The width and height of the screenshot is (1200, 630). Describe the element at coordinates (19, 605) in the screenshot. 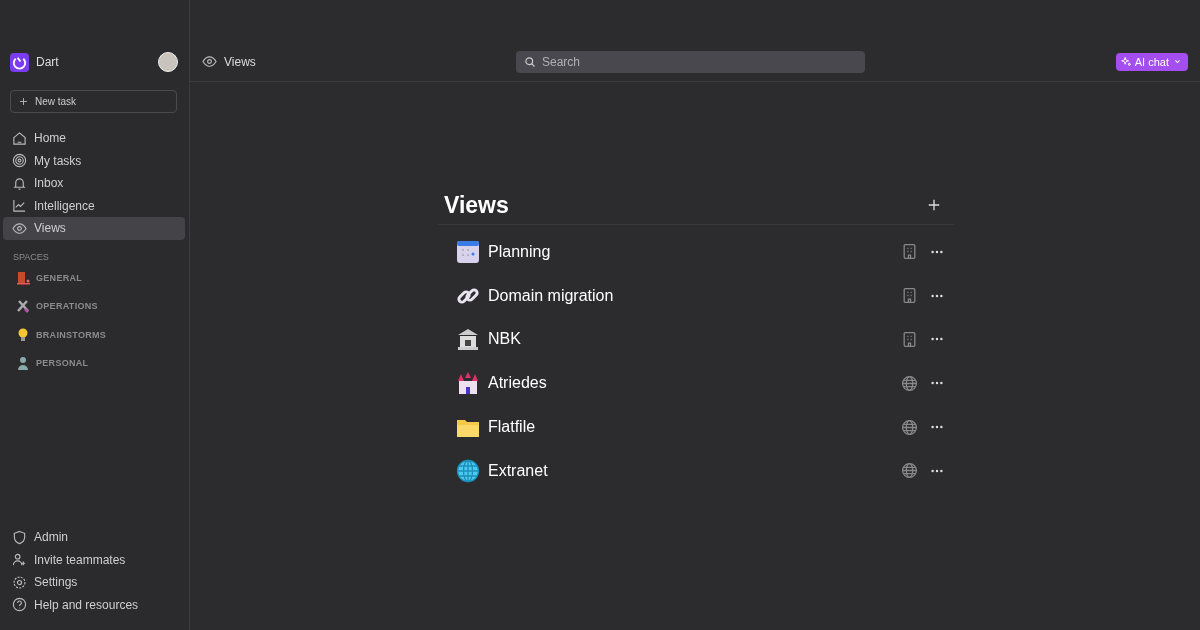

I see `help-icon` at that location.